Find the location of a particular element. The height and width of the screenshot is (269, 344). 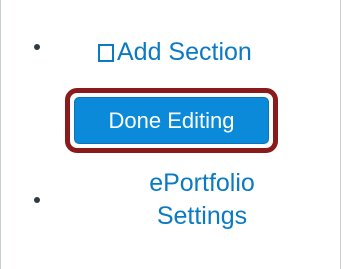

add-section-label: Add Section is located at coordinates (184, 52).